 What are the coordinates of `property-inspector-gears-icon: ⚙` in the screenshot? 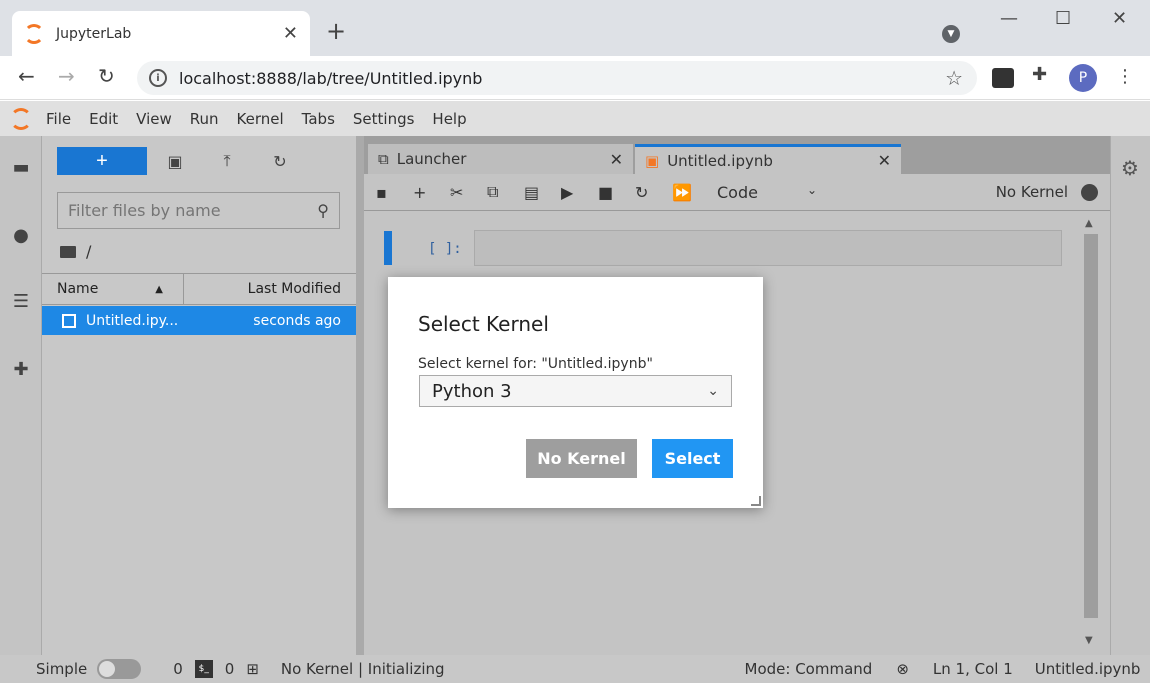 It's located at (1130, 168).